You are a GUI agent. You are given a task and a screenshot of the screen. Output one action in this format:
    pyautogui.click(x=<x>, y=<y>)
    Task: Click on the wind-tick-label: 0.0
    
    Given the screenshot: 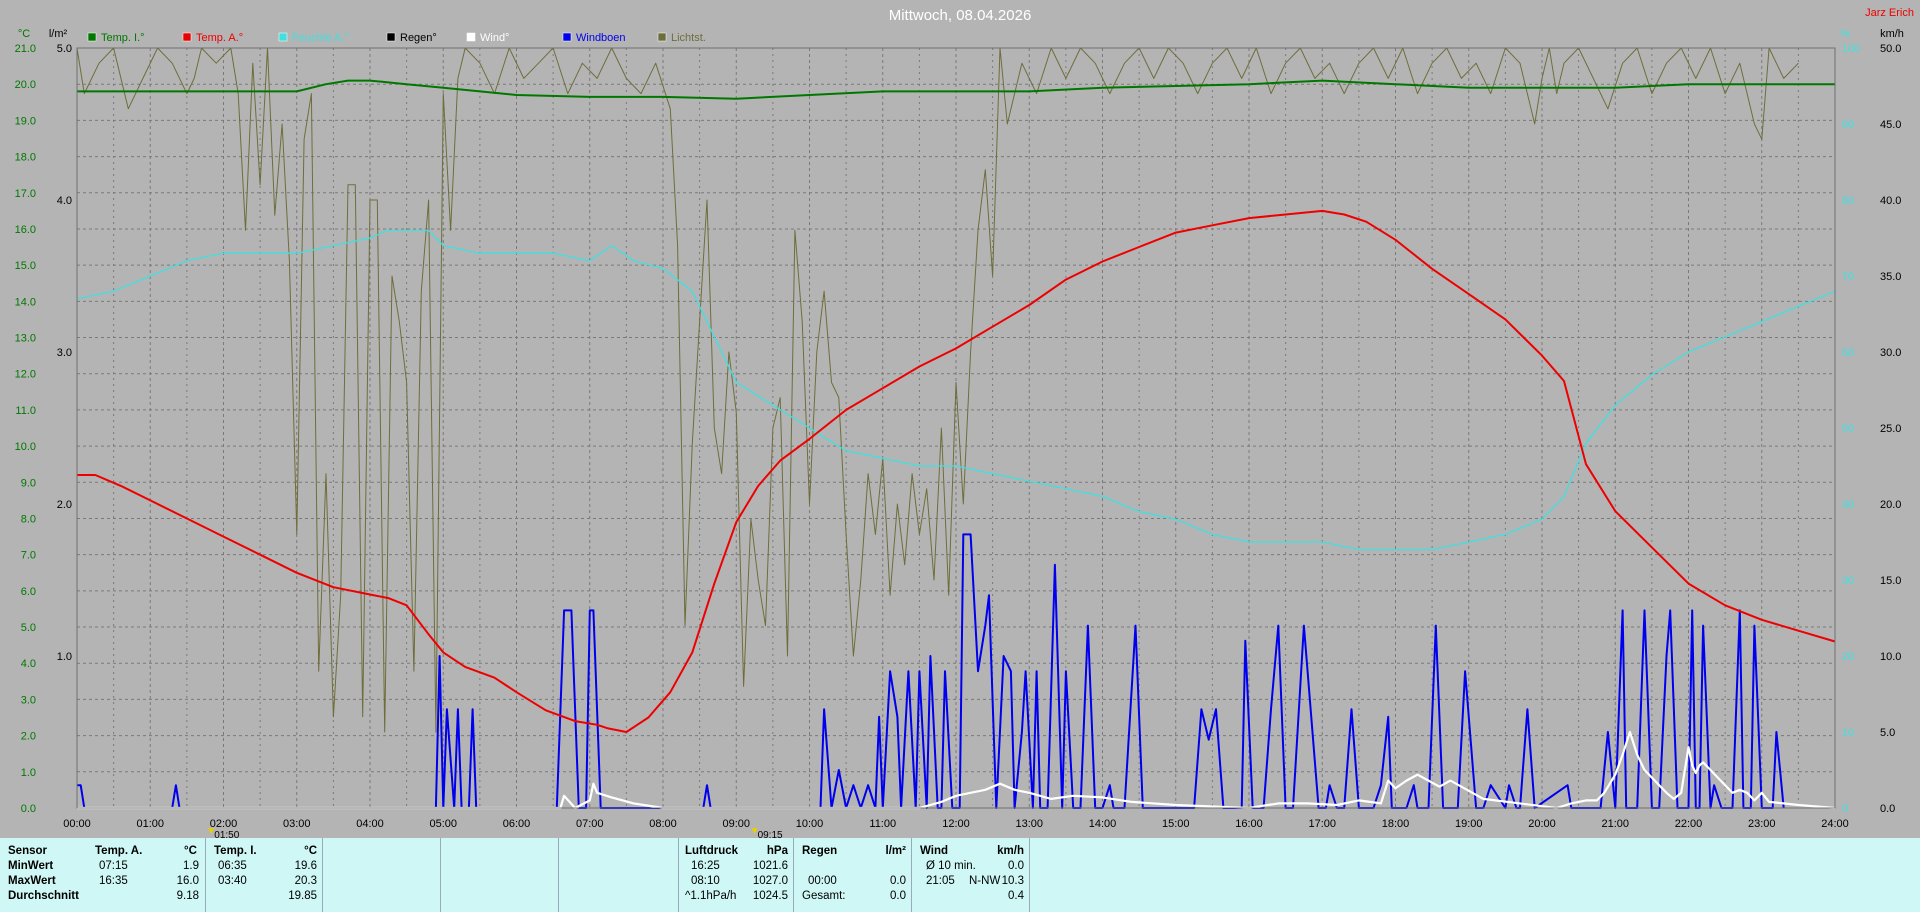 What is the action you would take?
    pyautogui.click(x=1887, y=809)
    